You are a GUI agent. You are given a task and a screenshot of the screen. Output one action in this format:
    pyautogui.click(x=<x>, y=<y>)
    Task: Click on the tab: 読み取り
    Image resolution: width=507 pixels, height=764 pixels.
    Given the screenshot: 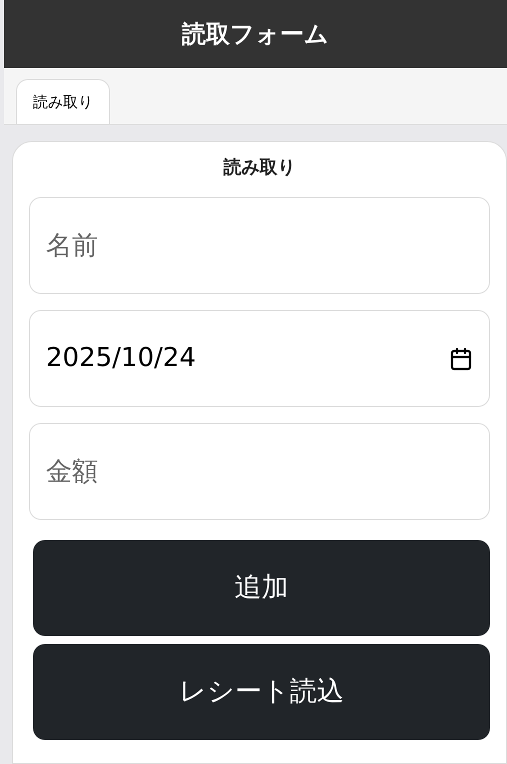 What is the action you would take?
    pyautogui.click(x=63, y=101)
    